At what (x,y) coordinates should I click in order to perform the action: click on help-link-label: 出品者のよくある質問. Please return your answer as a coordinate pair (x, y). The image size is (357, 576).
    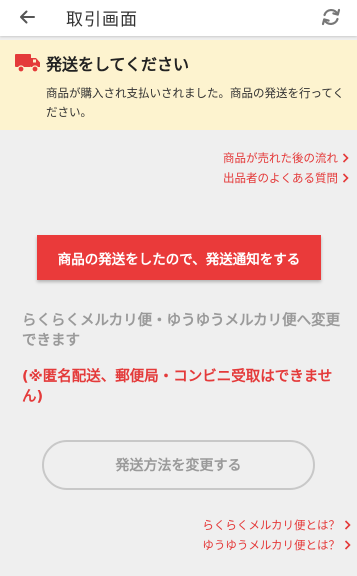
    Looking at the image, I should click on (280, 178).